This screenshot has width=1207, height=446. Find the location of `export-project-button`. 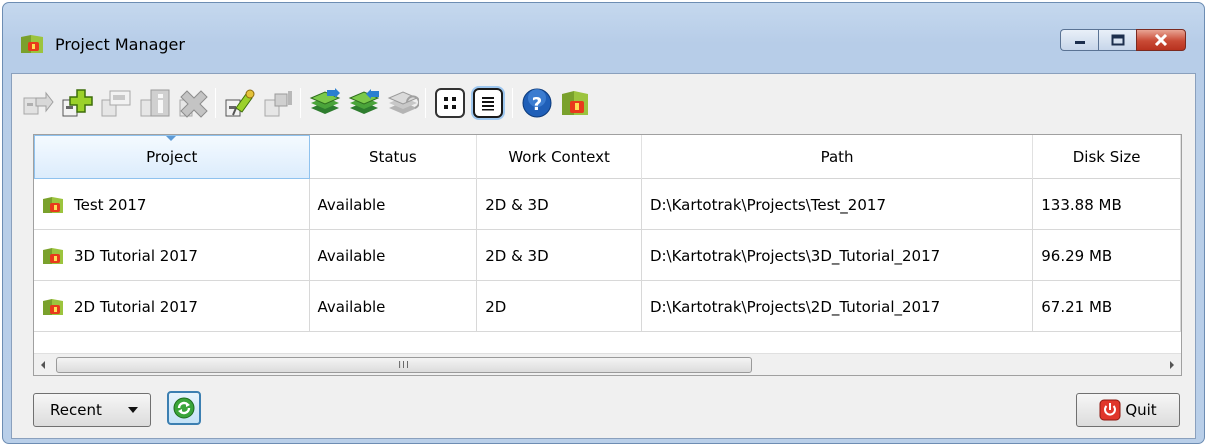

export-project-button is located at coordinates (364, 103).